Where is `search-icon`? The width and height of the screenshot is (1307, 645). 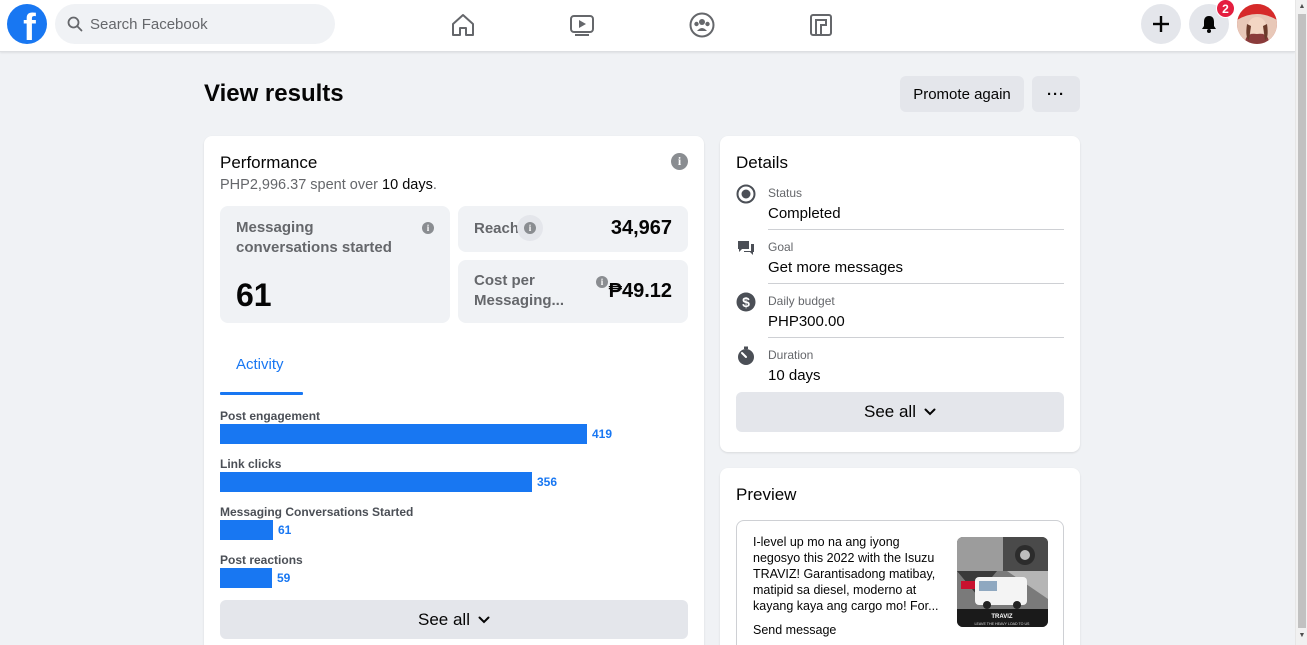 search-icon is located at coordinates (75, 24).